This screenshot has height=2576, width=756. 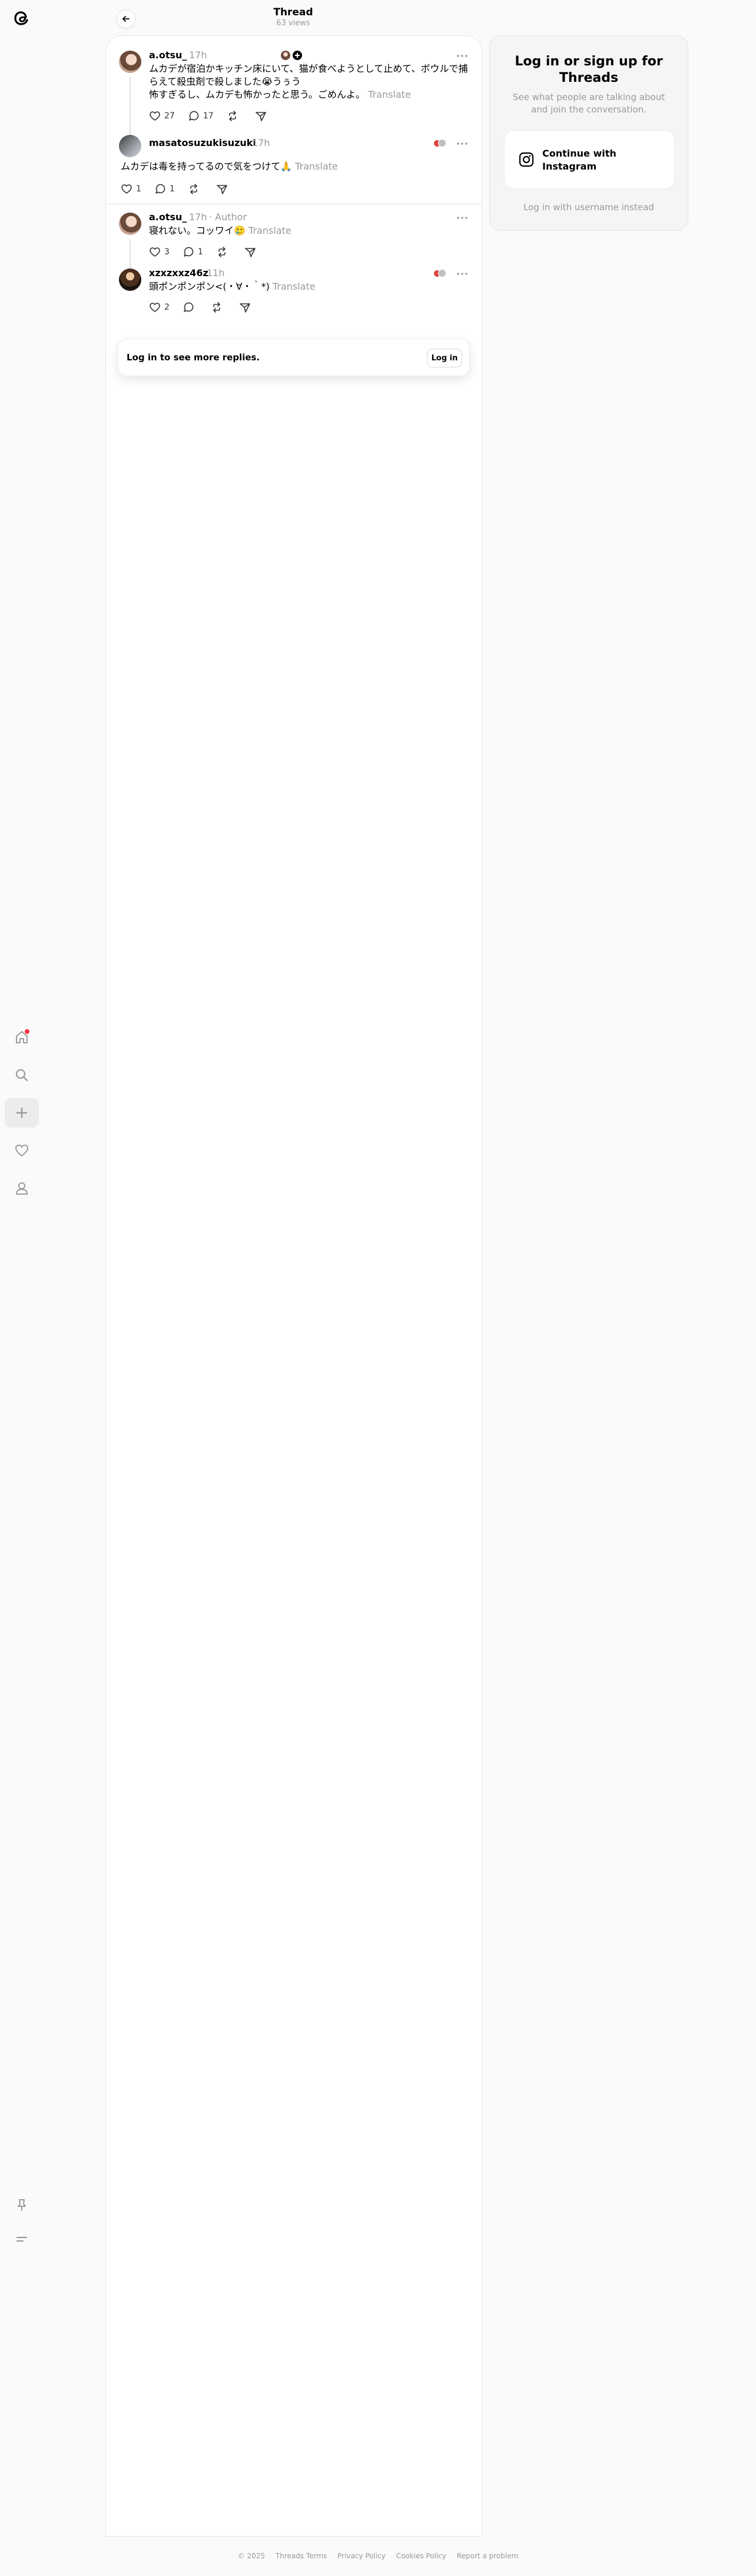 What do you see at coordinates (293, 23) in the screenshot?
I see `view-count: 63 views` at bounding box center [293, 23].